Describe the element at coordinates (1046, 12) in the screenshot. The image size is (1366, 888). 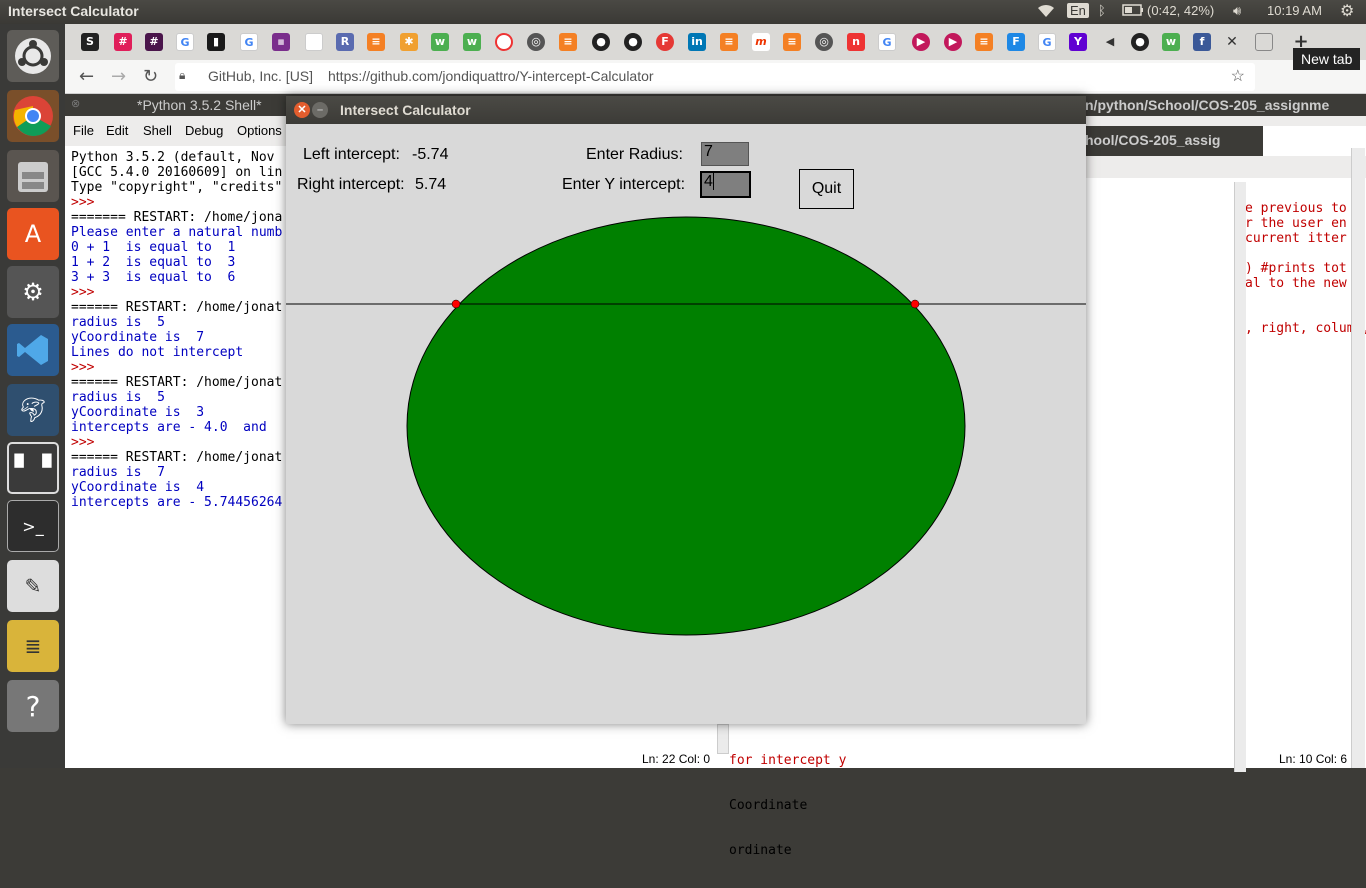
I see `wifi-icon` at that location.